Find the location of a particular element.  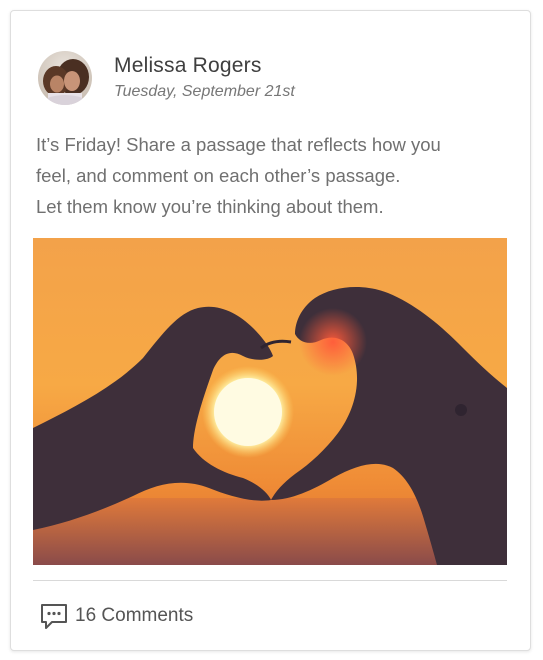

comment-icon is located at coordinates (54, 616).